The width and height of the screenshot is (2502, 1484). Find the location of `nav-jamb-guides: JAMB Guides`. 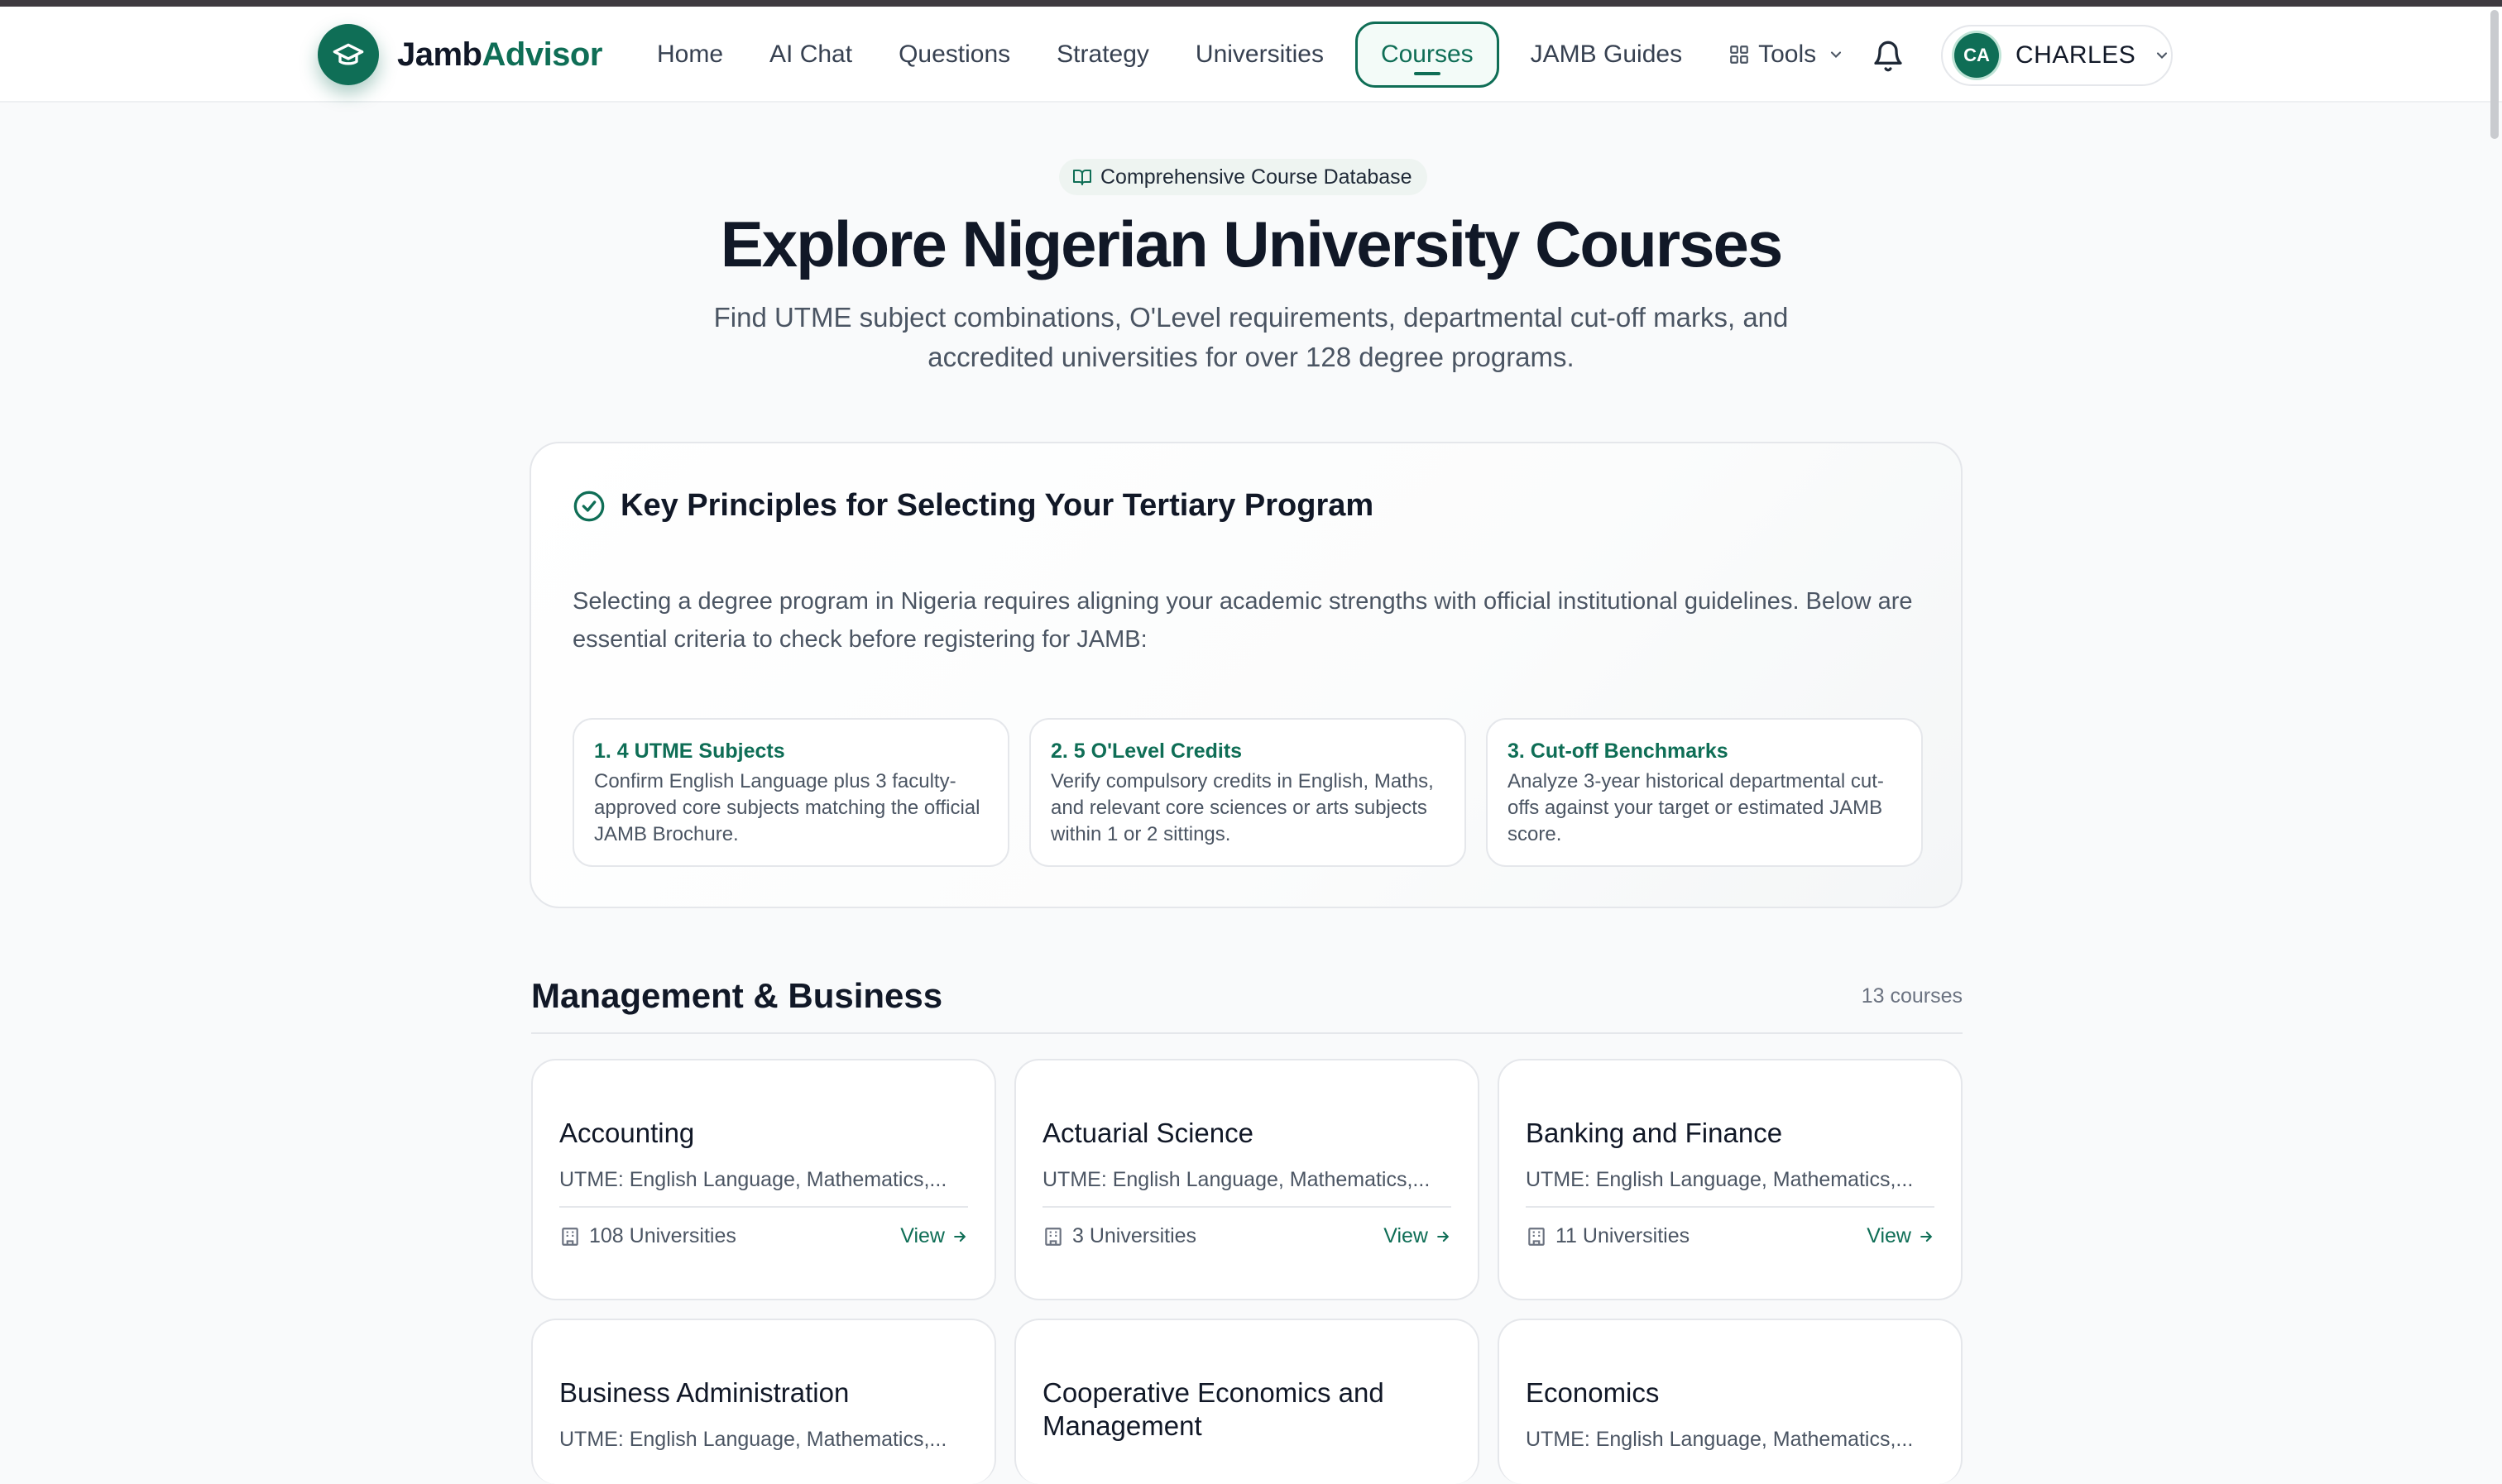

nav-jamb-guides: JAMB Guides is located at coordinates (1606, 55).